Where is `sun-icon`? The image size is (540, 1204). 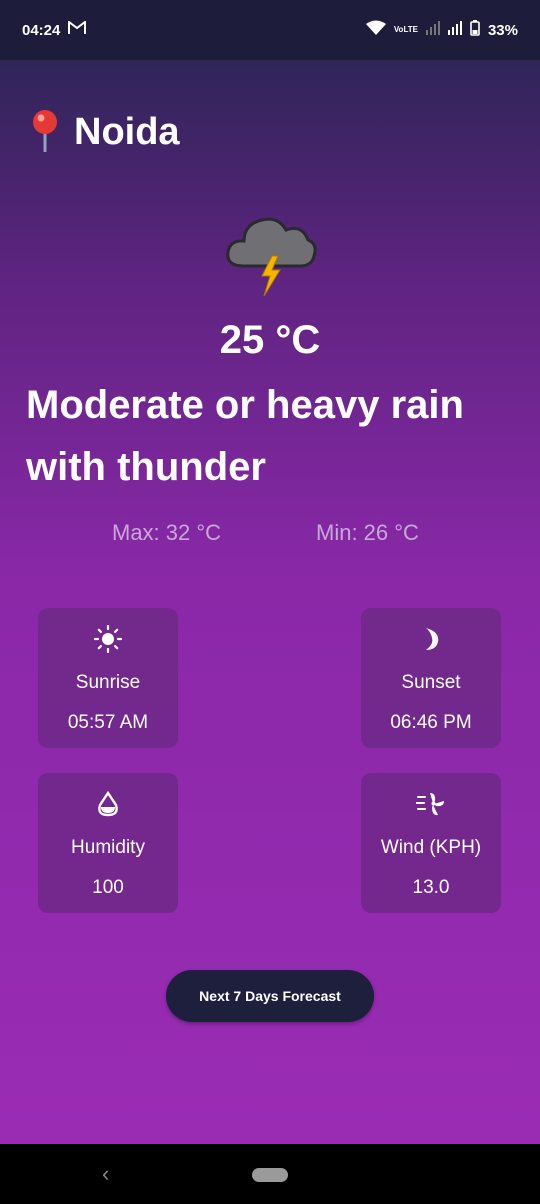
sun-icon is located at coordinates (108, 639).